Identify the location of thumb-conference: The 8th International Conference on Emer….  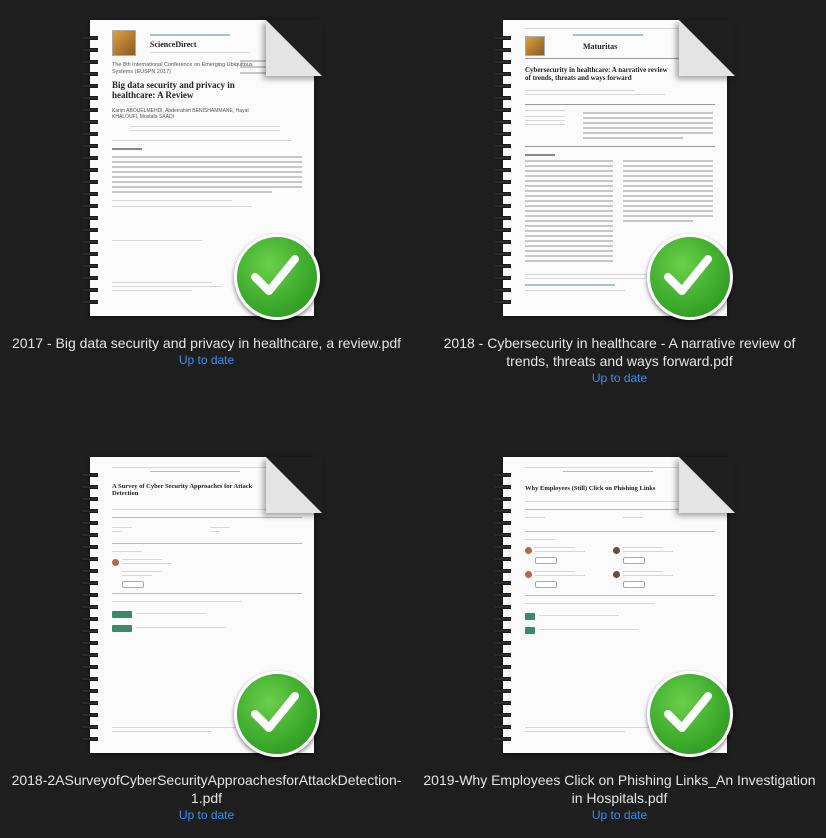
(182, 68).